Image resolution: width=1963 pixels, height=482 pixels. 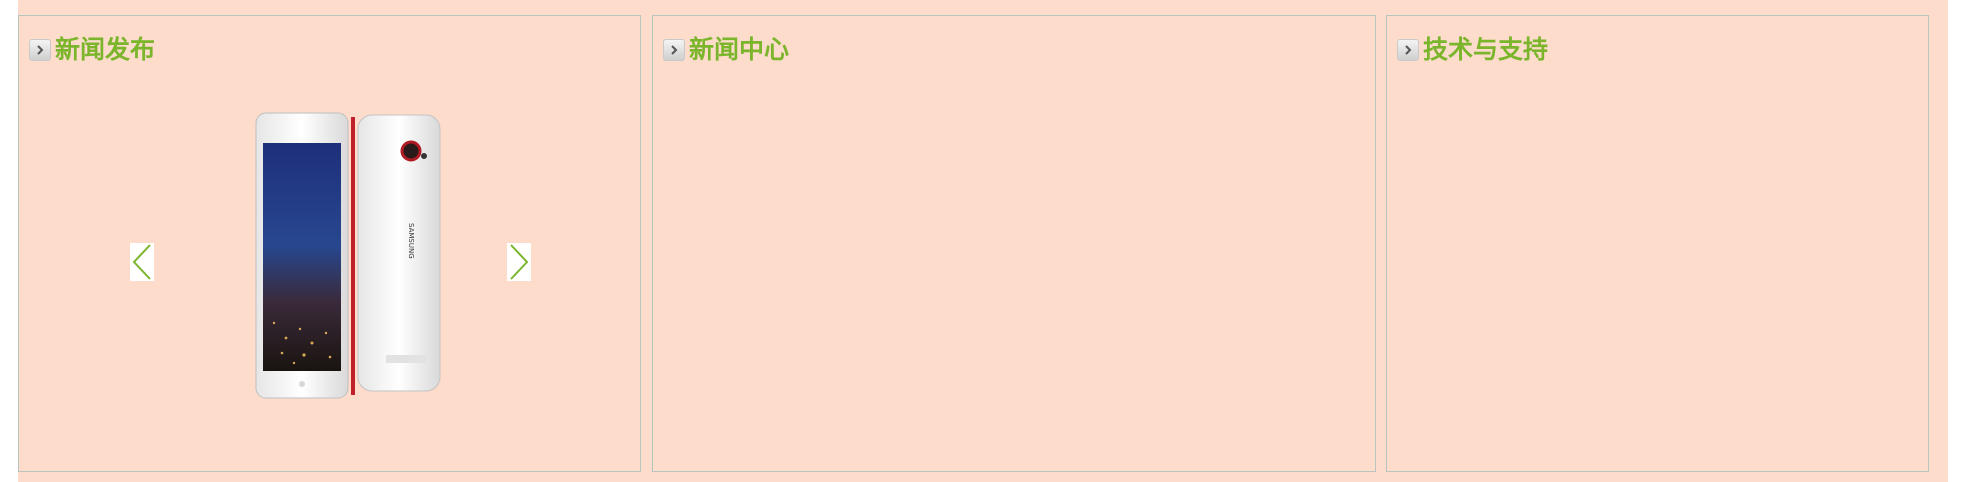 I want to click on panel-header: 新闻发布, so click(x=92, y=50).